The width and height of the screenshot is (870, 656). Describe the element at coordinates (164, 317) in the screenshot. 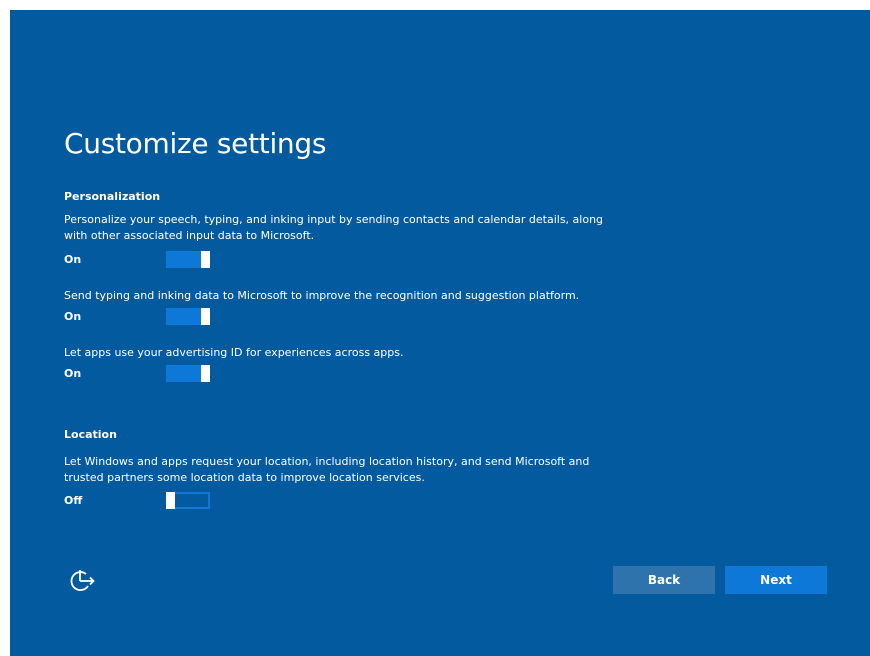

I see `typing-data-toggle-row: On` at that location.